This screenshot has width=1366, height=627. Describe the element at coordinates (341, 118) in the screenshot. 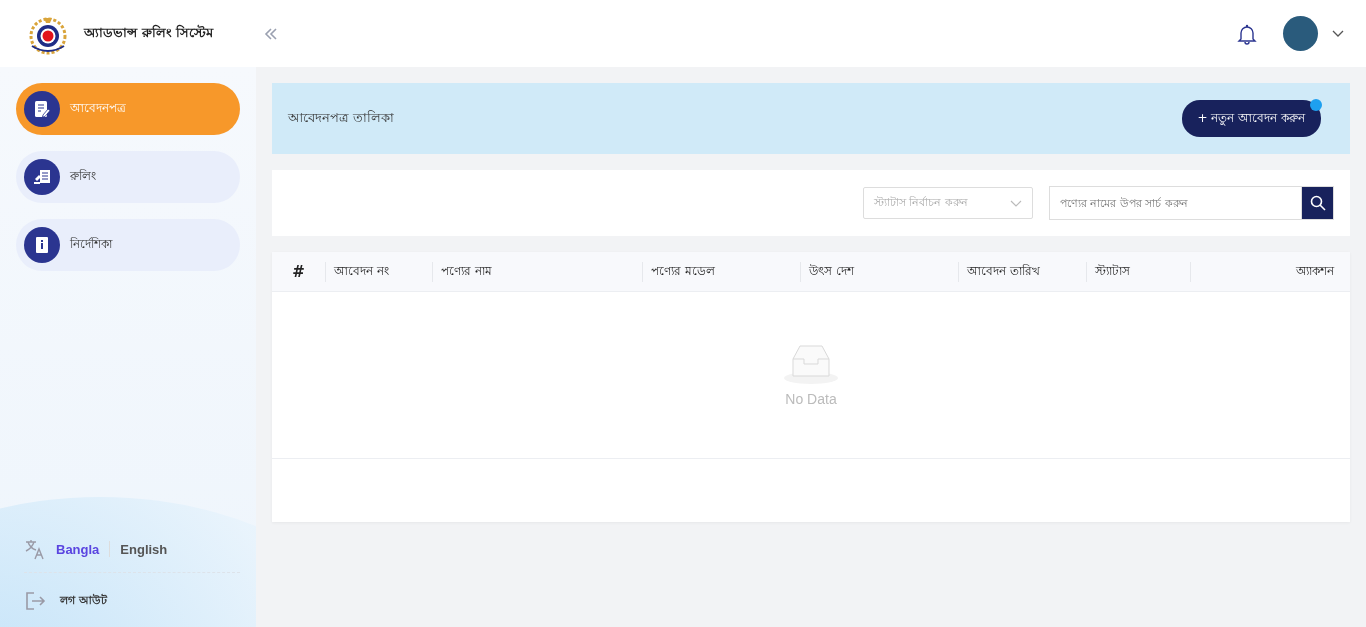

I see `page-title: আবেদনপত্র তালিকা` at that location.